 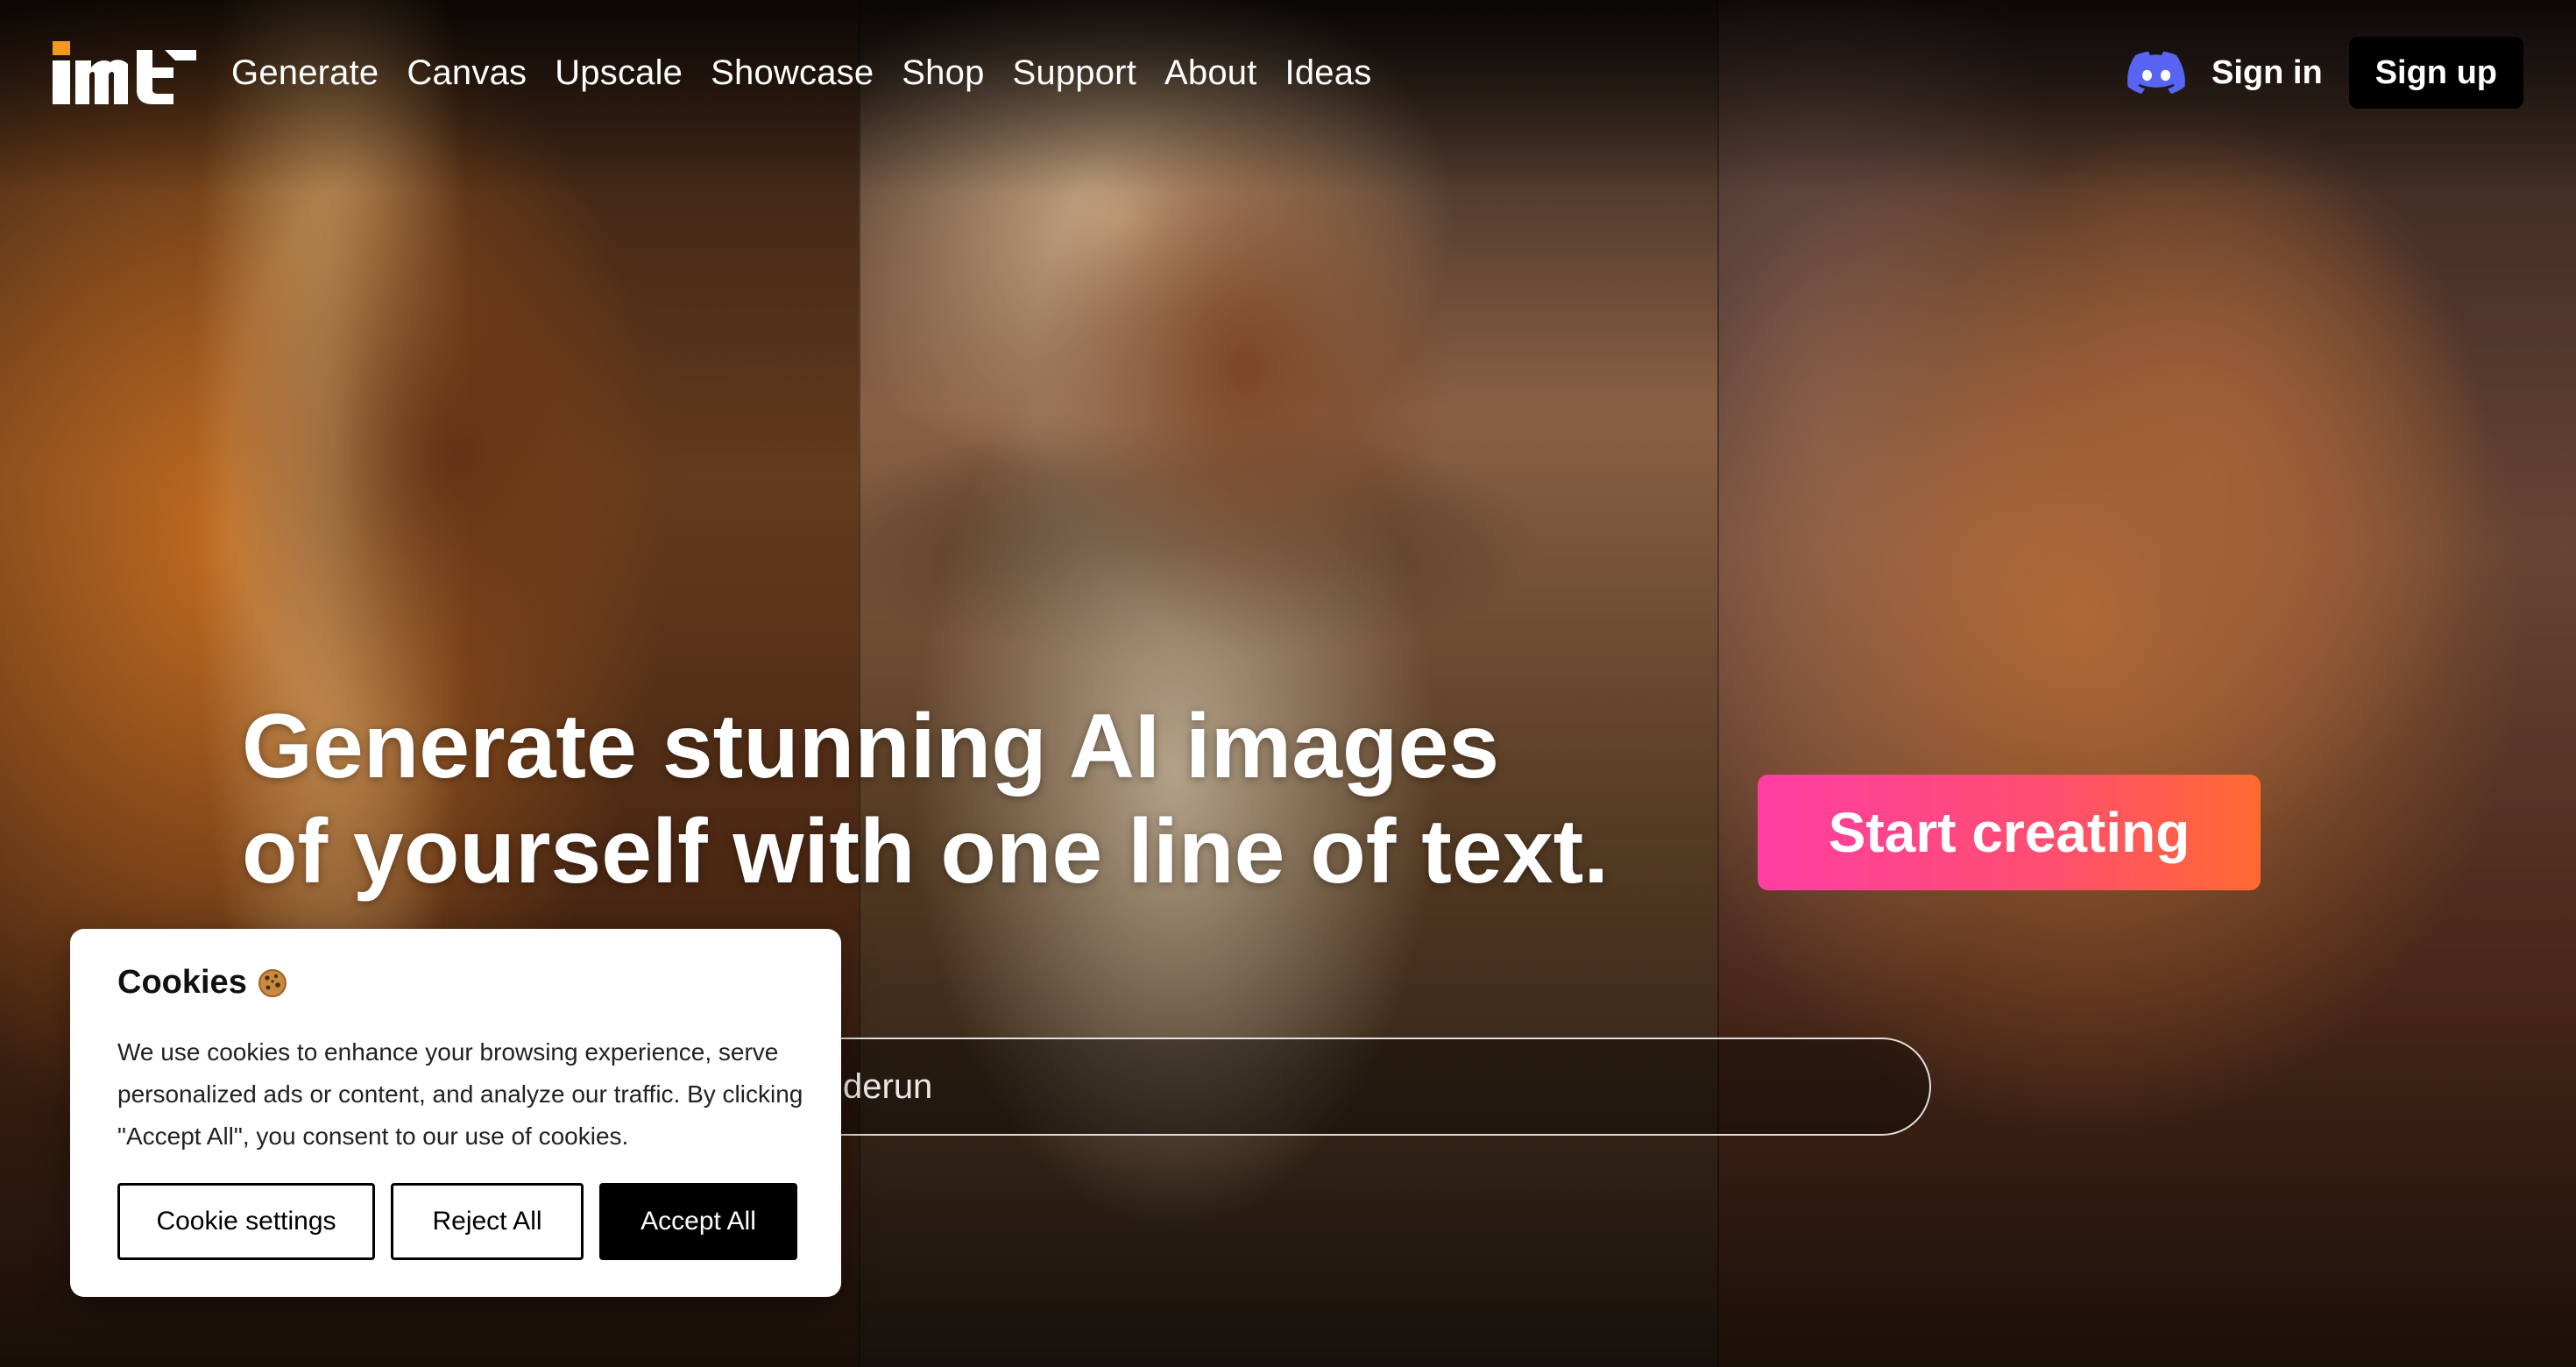 What do you see at coordinates (2435, 73) in the screenshot?
I see `sign-up-button: Sign up` at bounding box center [2435, 73].